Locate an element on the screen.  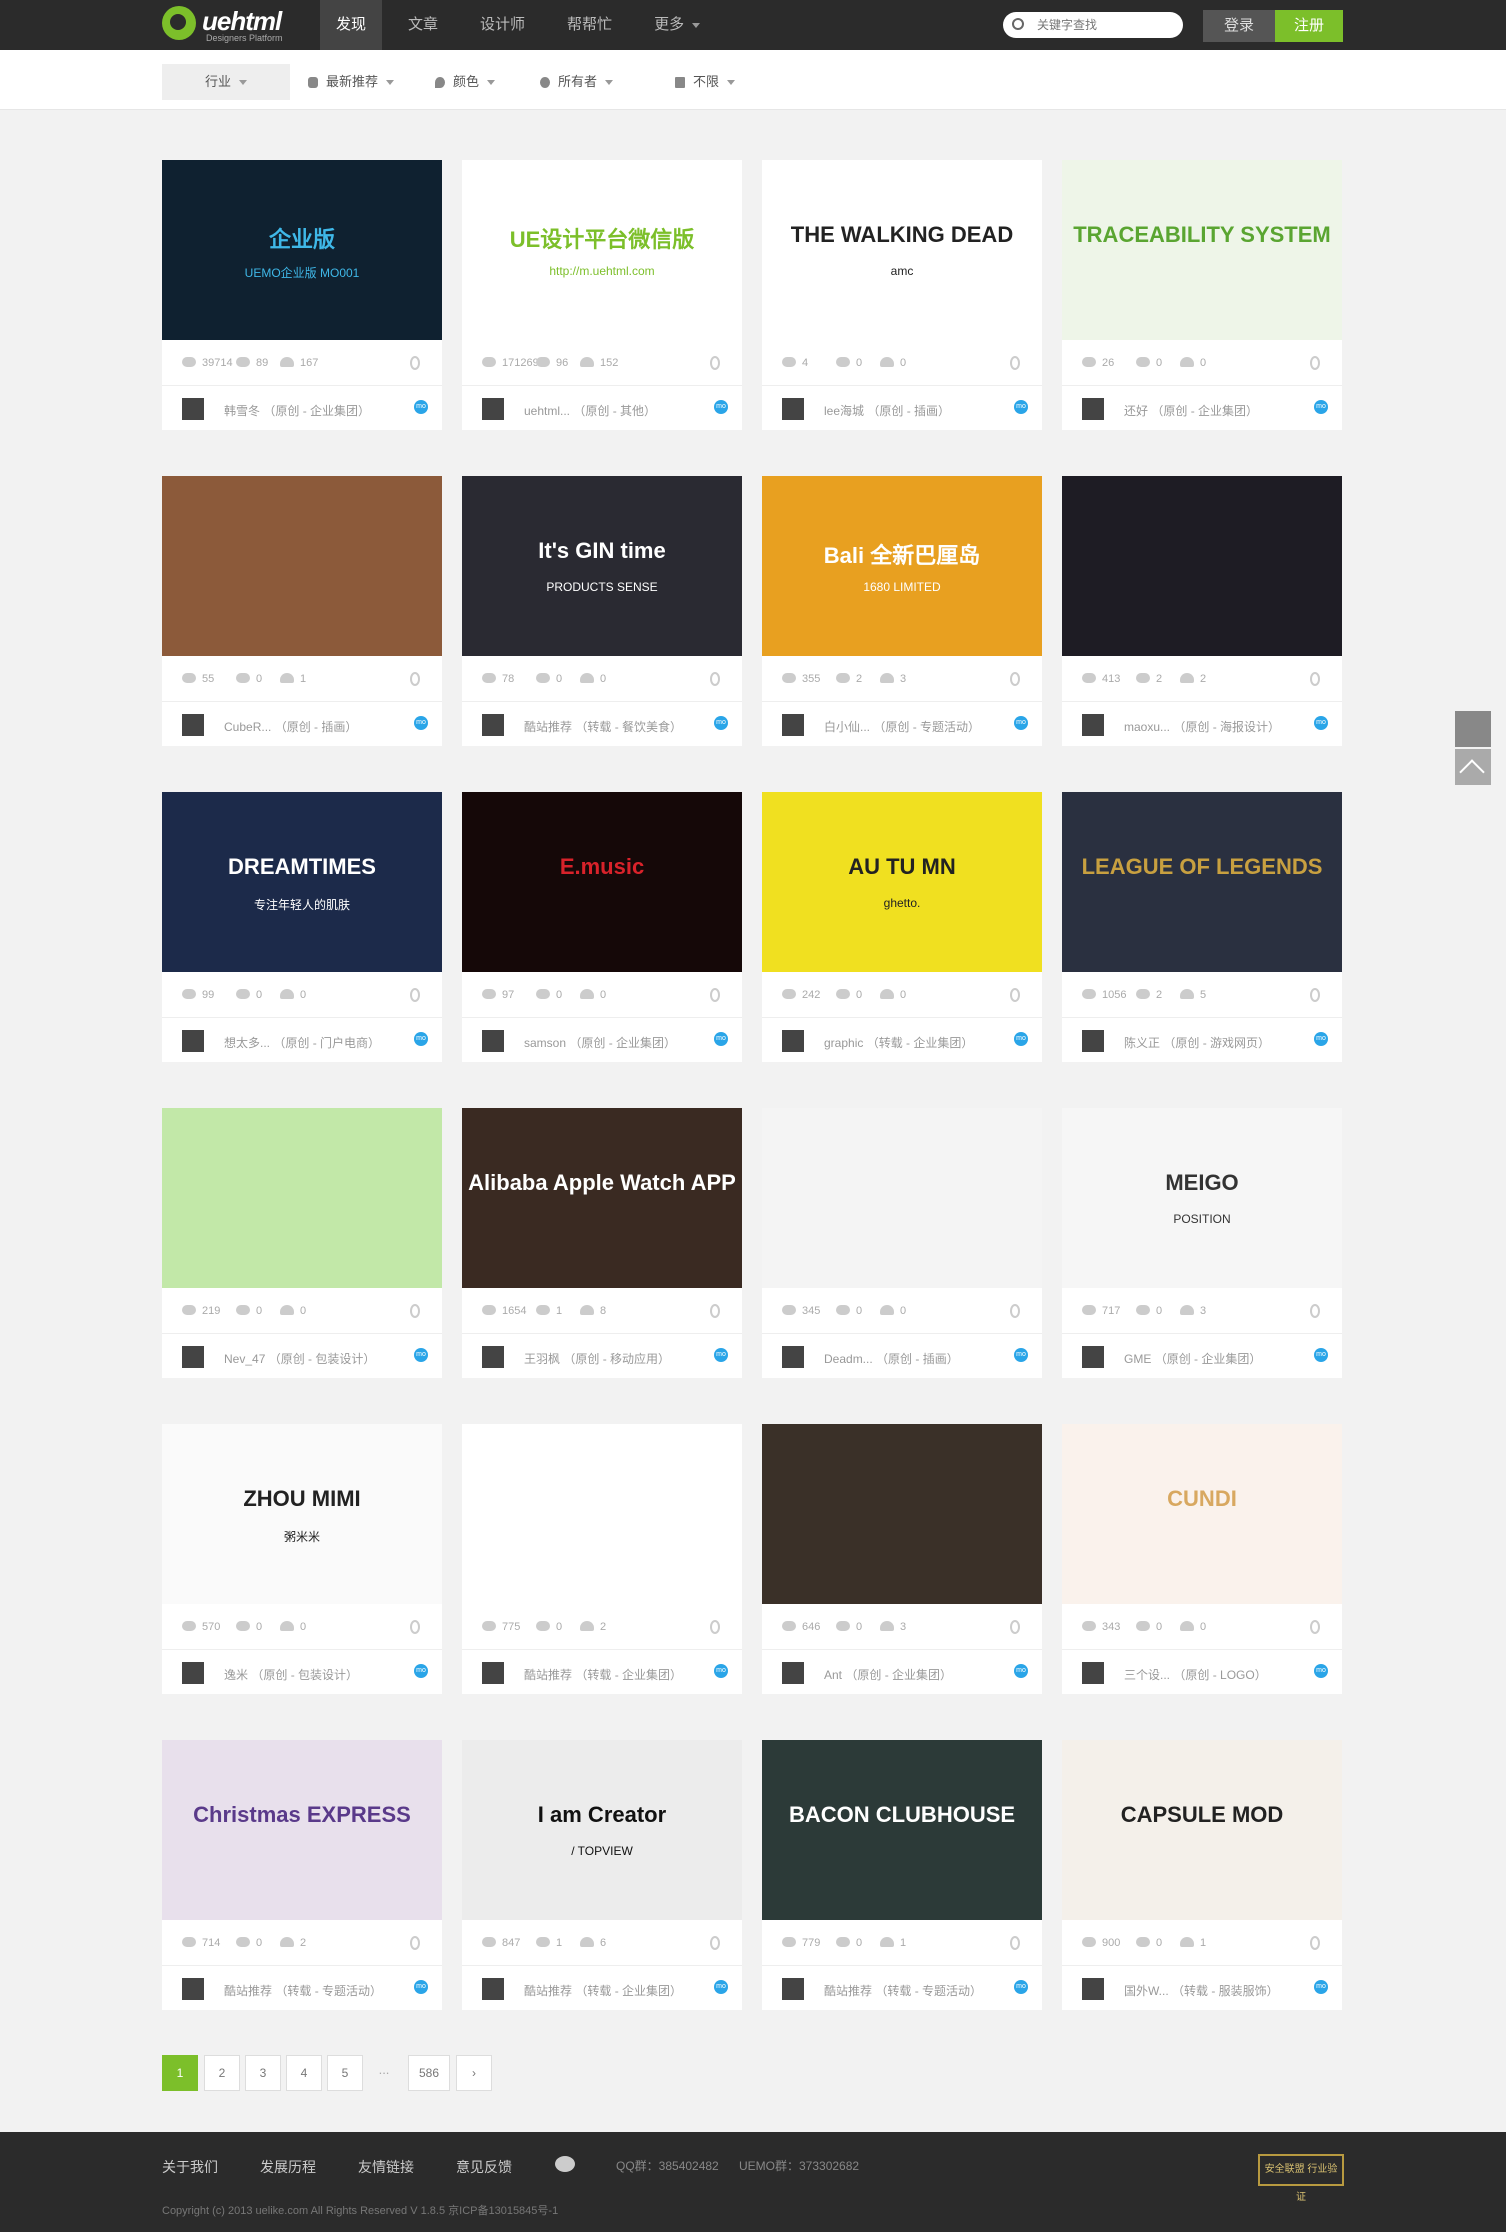
filter-owner: 所有者 is located at coordinates (577, 82).